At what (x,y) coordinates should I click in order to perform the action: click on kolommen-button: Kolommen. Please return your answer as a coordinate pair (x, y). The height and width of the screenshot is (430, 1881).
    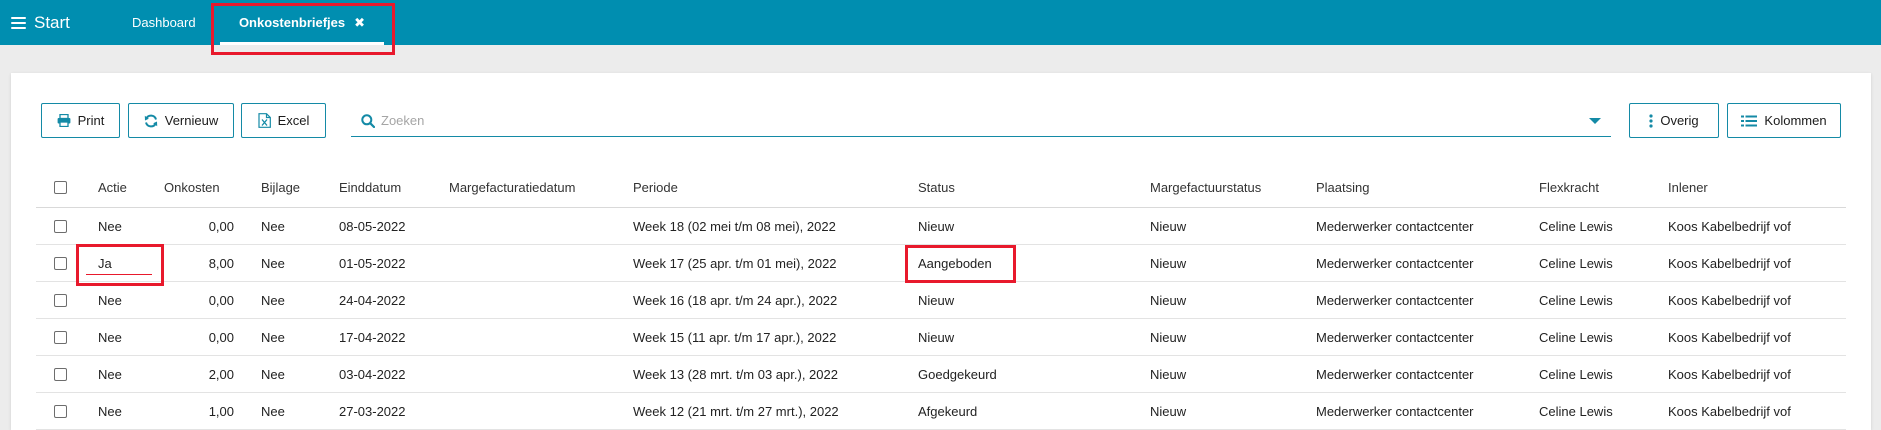
    Looking at the image, I should click on (1784, 120).